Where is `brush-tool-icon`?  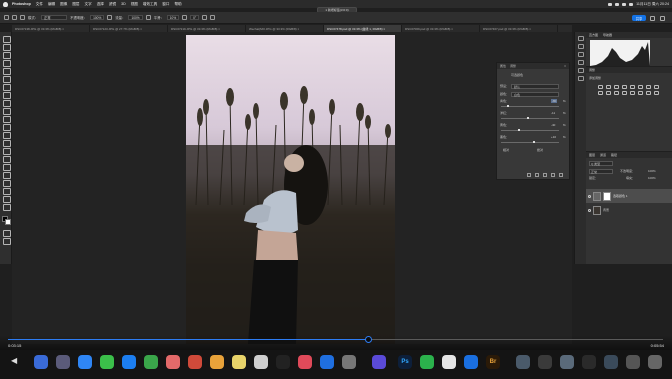
brush-tool-icon is located at coordinates (7, 103).